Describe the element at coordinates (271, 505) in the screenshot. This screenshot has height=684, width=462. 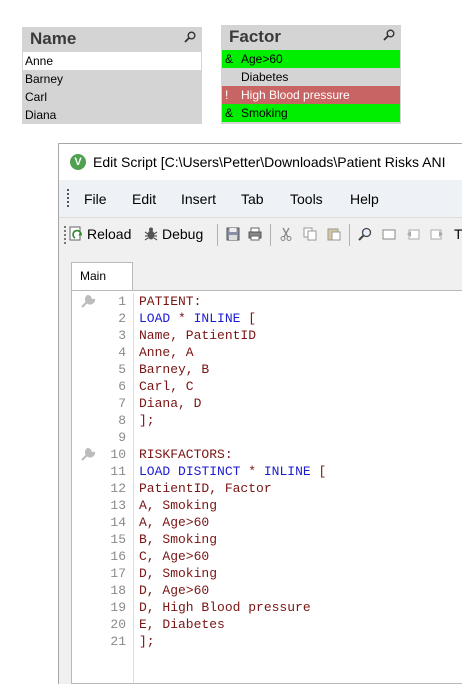
I see `script-line: 13 A, Smoking` at that location.